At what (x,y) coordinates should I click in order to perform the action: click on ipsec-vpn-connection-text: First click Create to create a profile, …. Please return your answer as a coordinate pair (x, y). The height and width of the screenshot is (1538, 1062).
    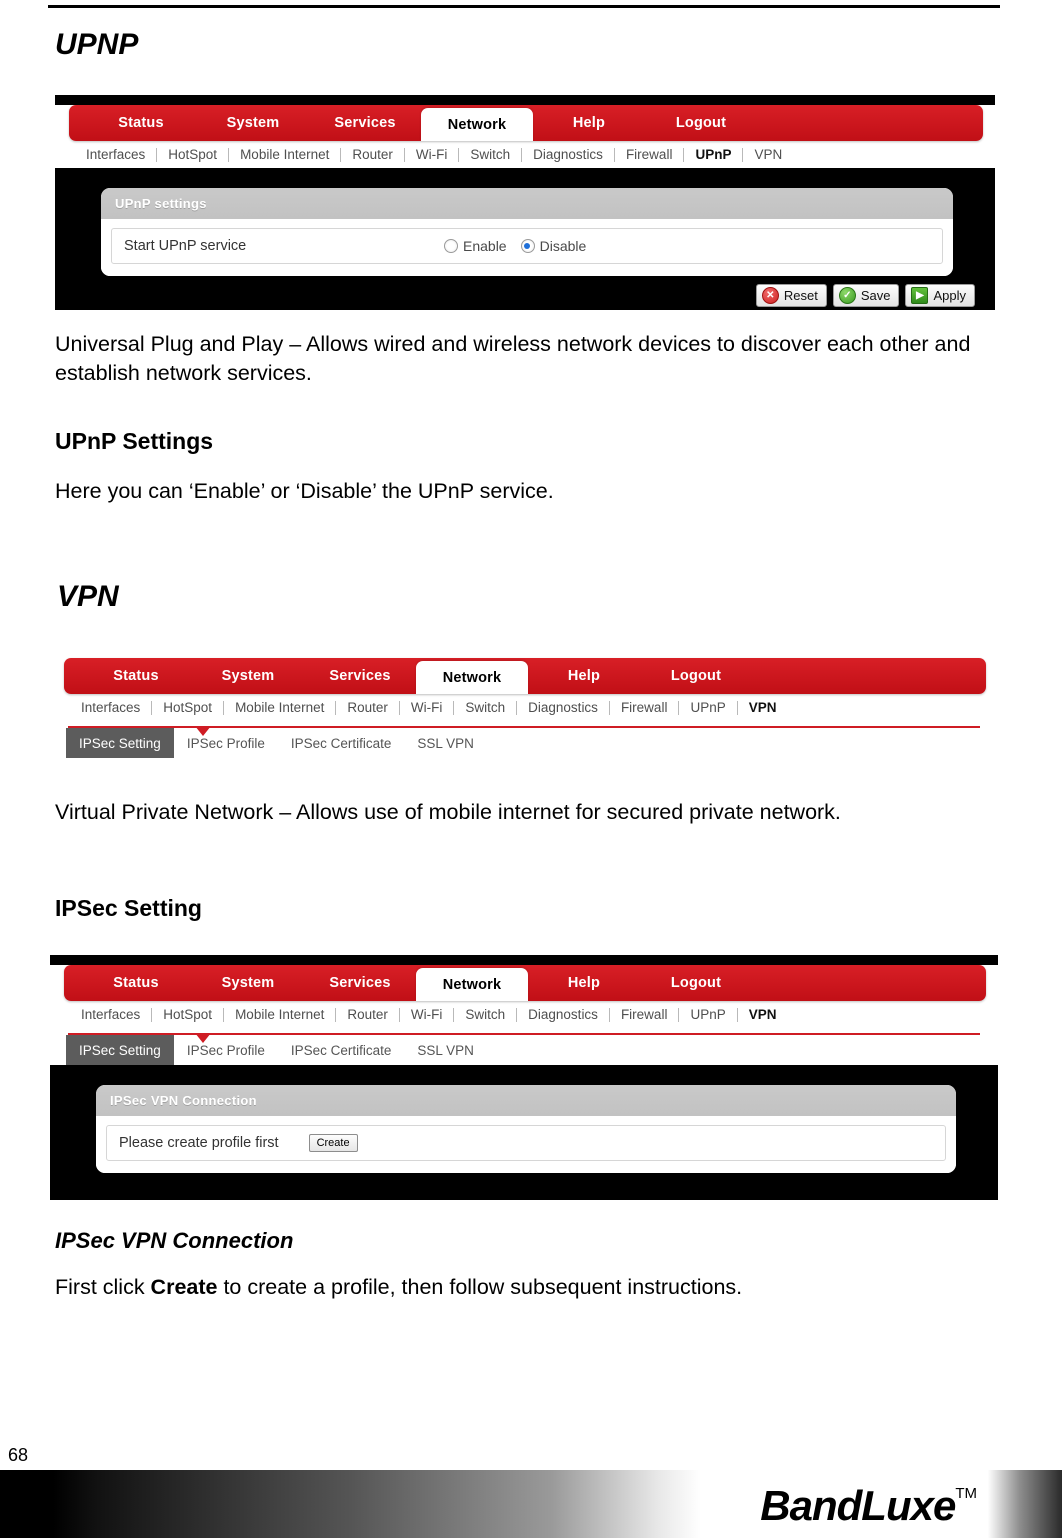
    Looking at the image, I should click on (530, 1287).